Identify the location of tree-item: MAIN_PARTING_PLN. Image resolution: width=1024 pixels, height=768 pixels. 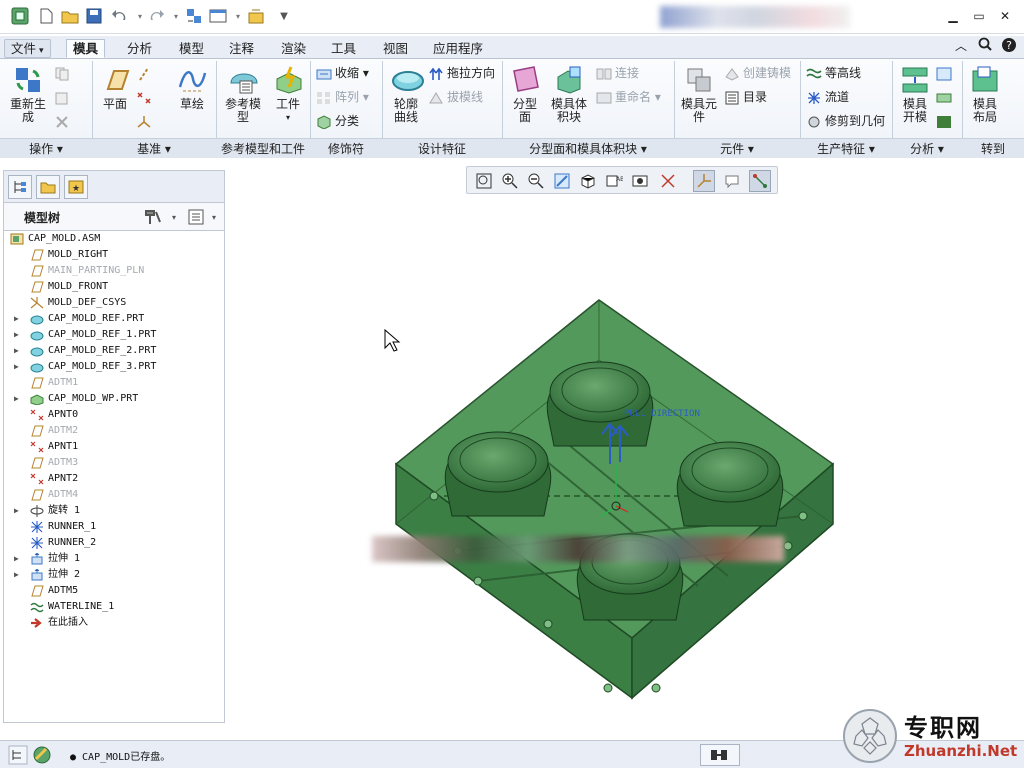
(114, 271).